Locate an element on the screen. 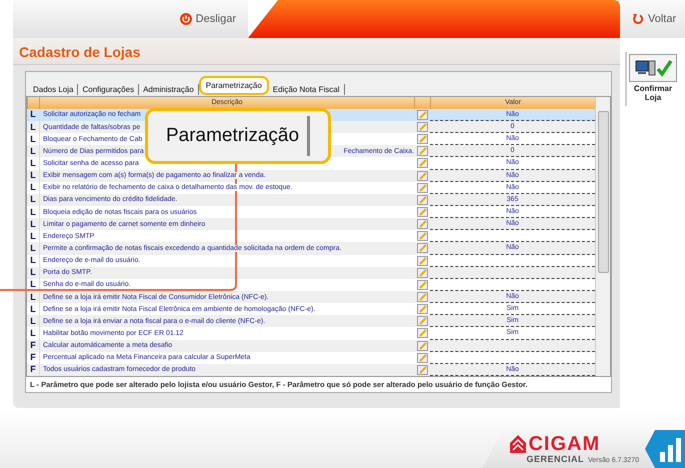 Image resolution: width=685 pixels, height=468 pixels. page-title: Cadastro de Lojas is located at coordinates (316, 51).